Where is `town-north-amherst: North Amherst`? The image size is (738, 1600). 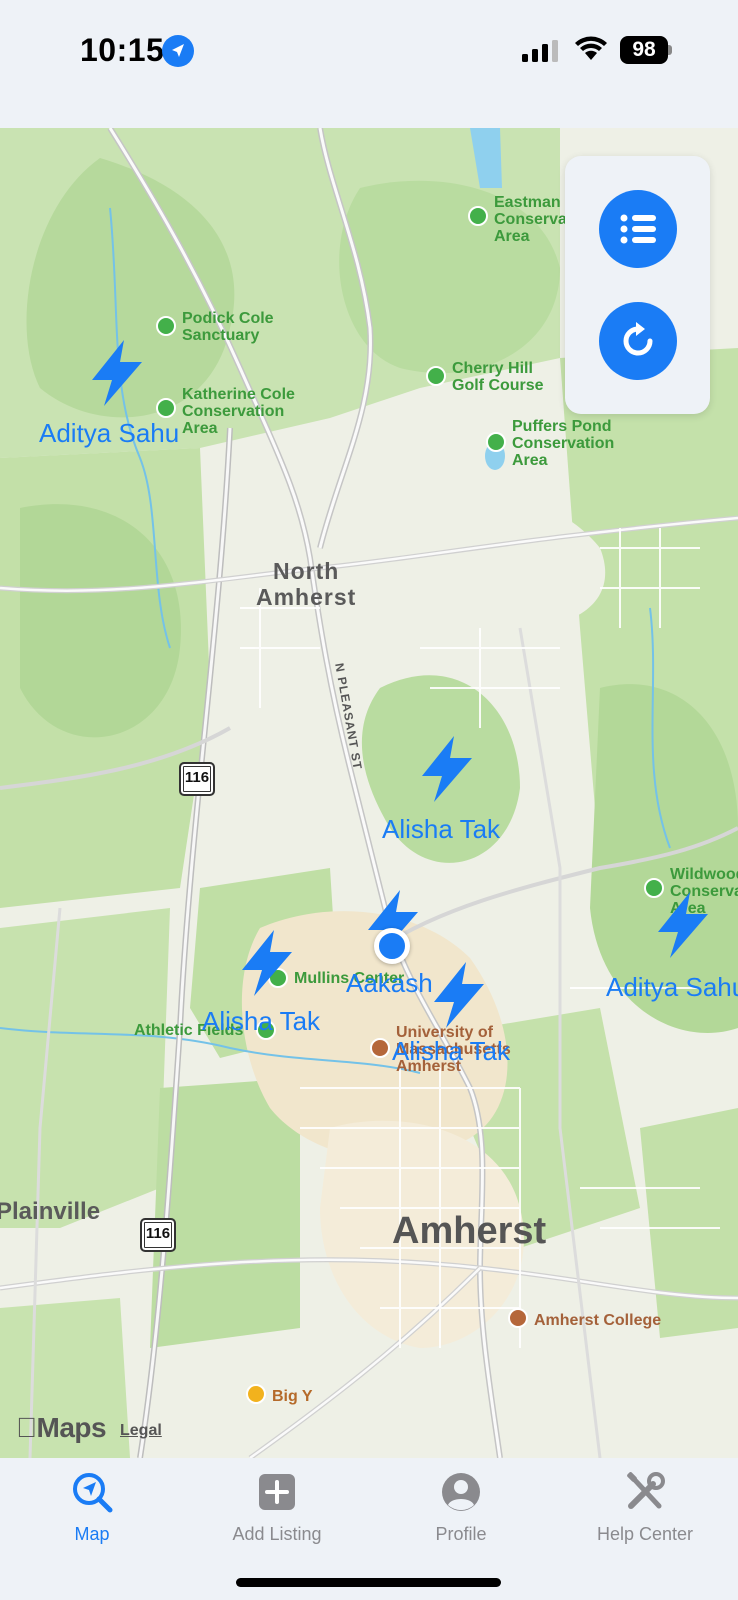
town-north-amherst: North Amherst is located at coordinates (306, 584).